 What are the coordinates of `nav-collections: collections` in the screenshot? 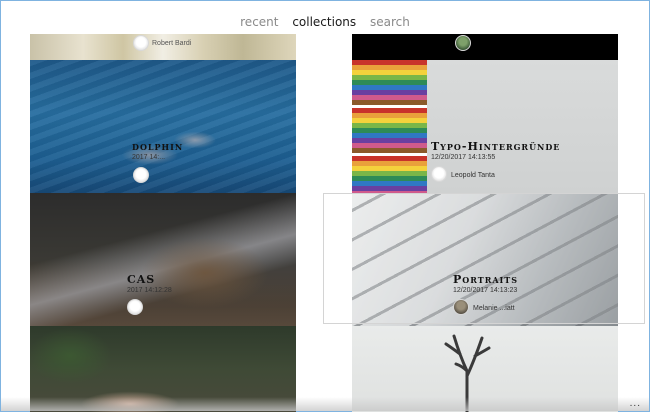 It's located at (324, 22).